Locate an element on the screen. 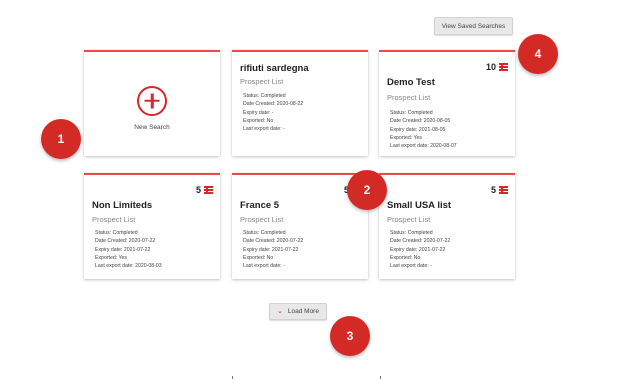 The image size is (642, 379). load-more-label: Load More is located at coordinates (303, 311).